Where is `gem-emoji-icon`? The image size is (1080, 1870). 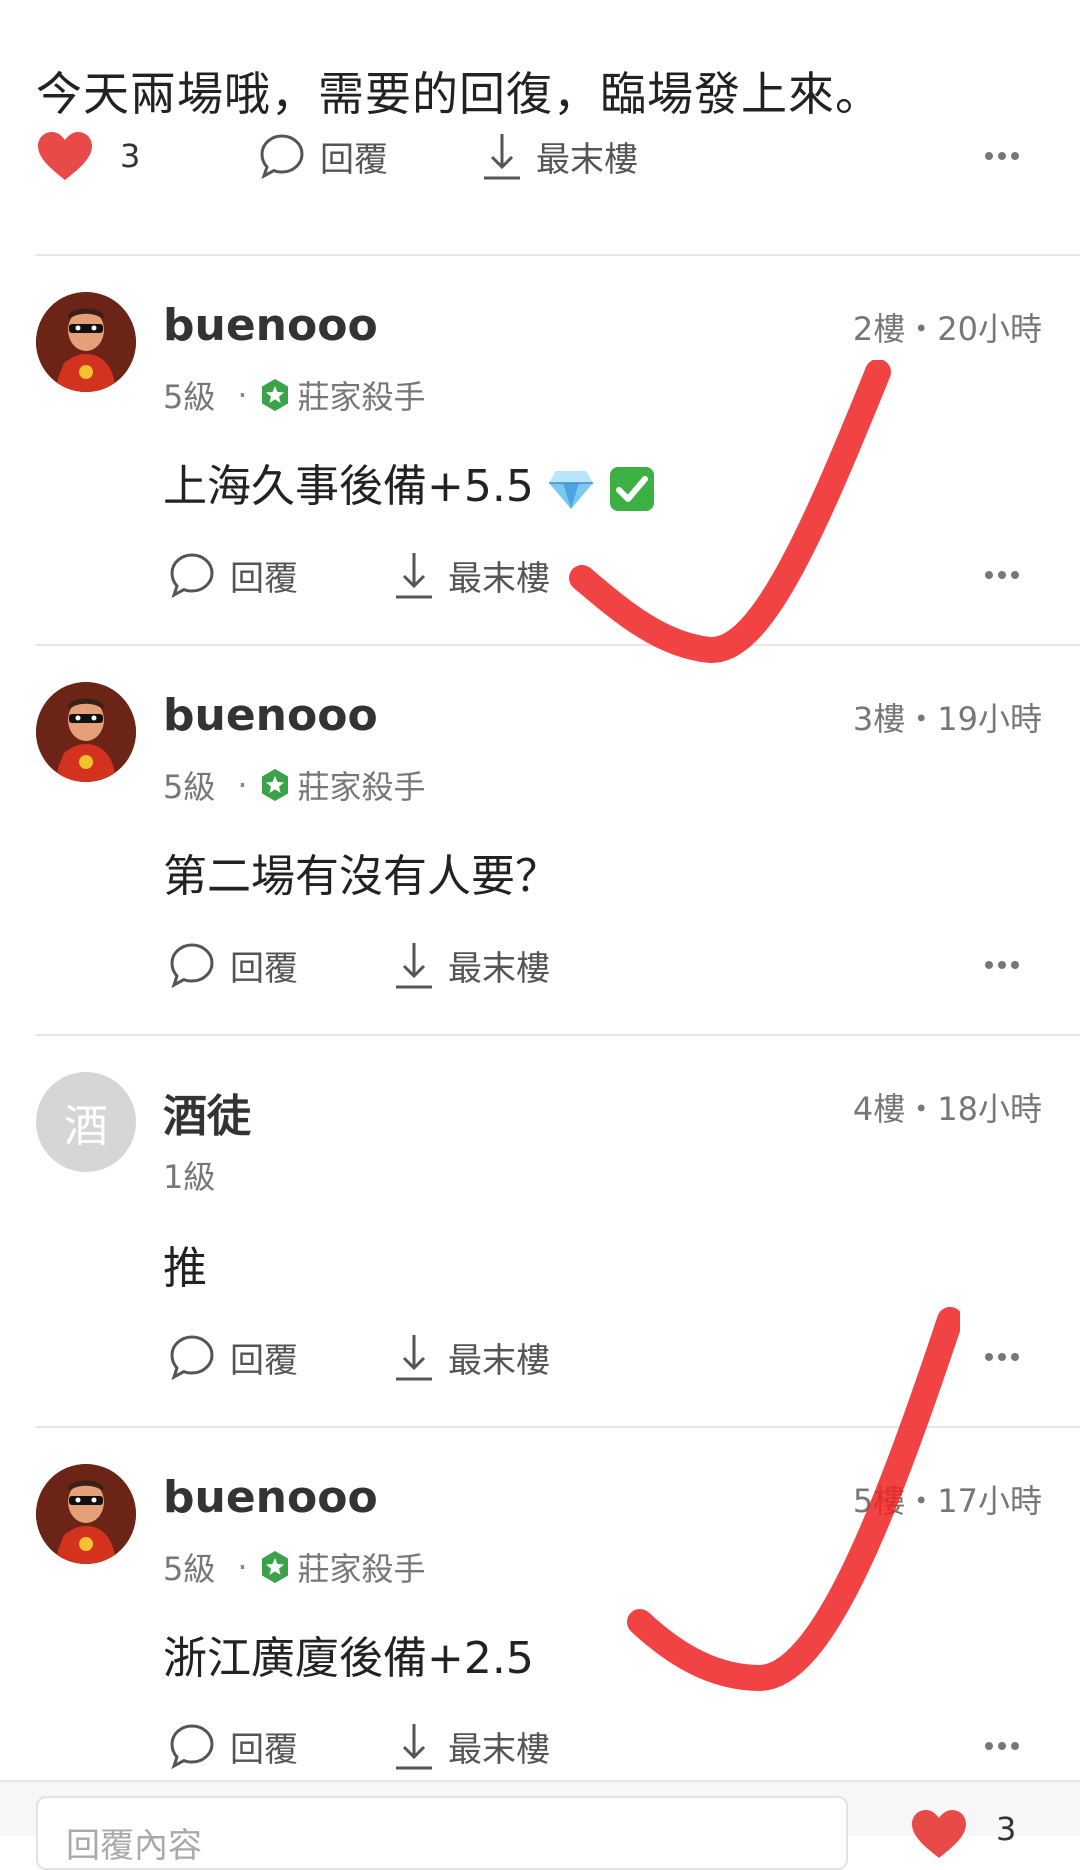 gem-emoji-icon is located at coordinates (570, 490).